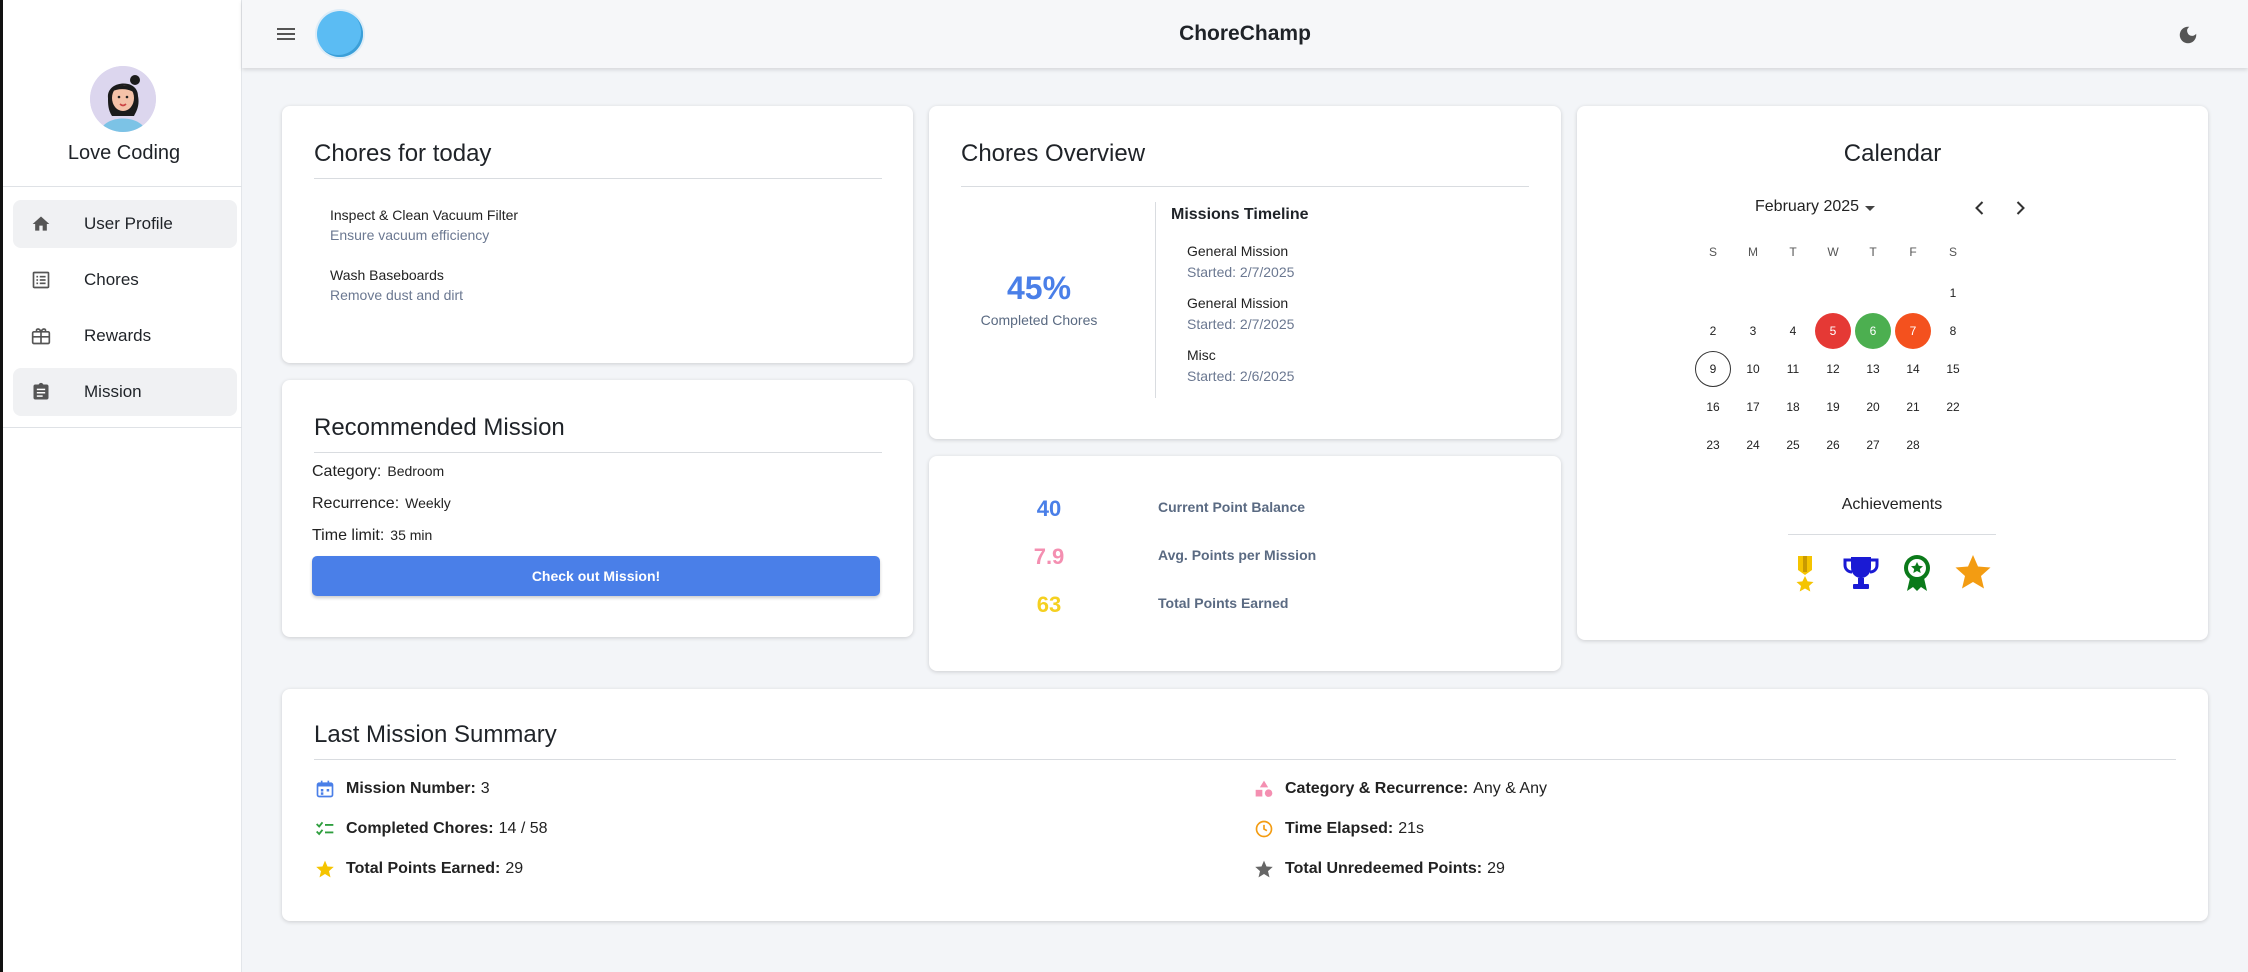 This screenshot has height=972, width=2248. What do you see at coordinates (1713, 445) in the screenshot?
I see `calendar-day: 23` at bounding box center [1713, 445].